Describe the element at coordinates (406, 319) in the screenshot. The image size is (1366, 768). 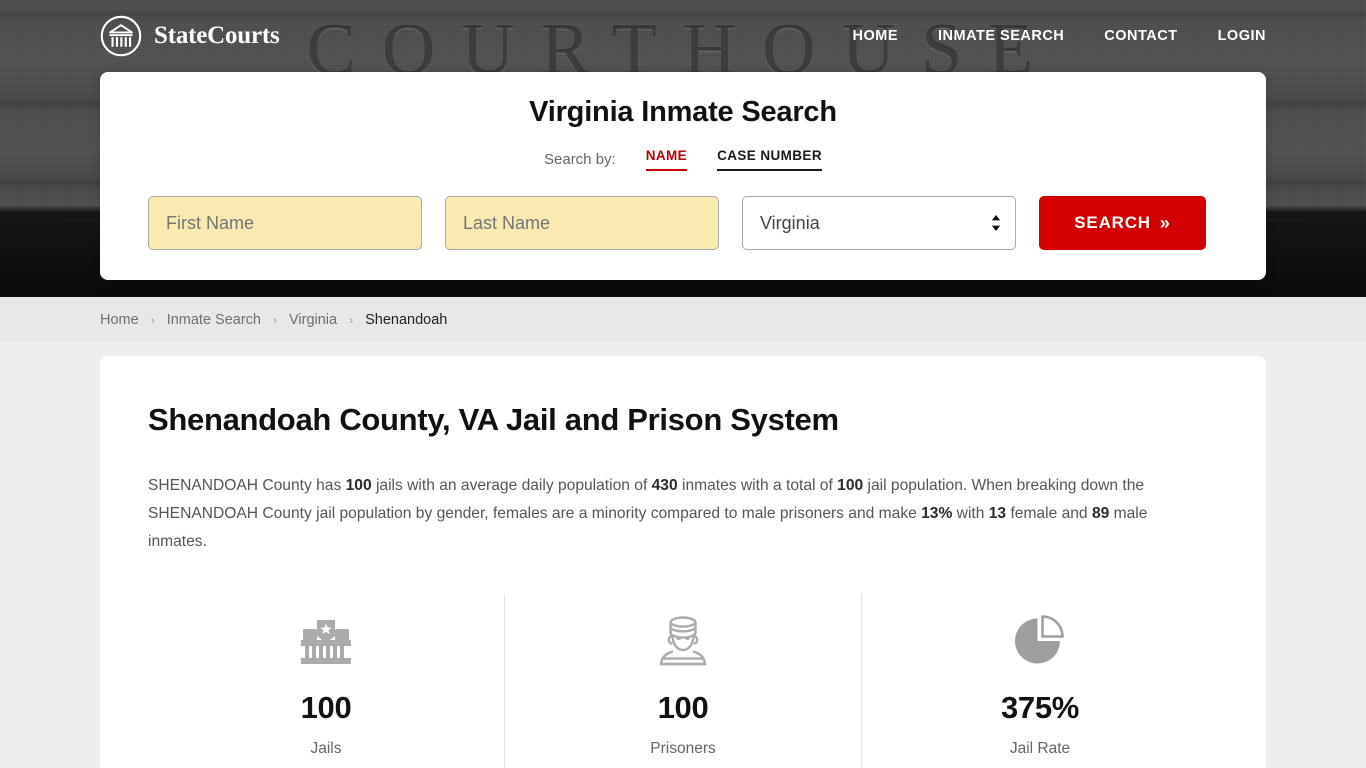
I see `breadcrumb-item-shenandoah: Shenandoah` at that location.